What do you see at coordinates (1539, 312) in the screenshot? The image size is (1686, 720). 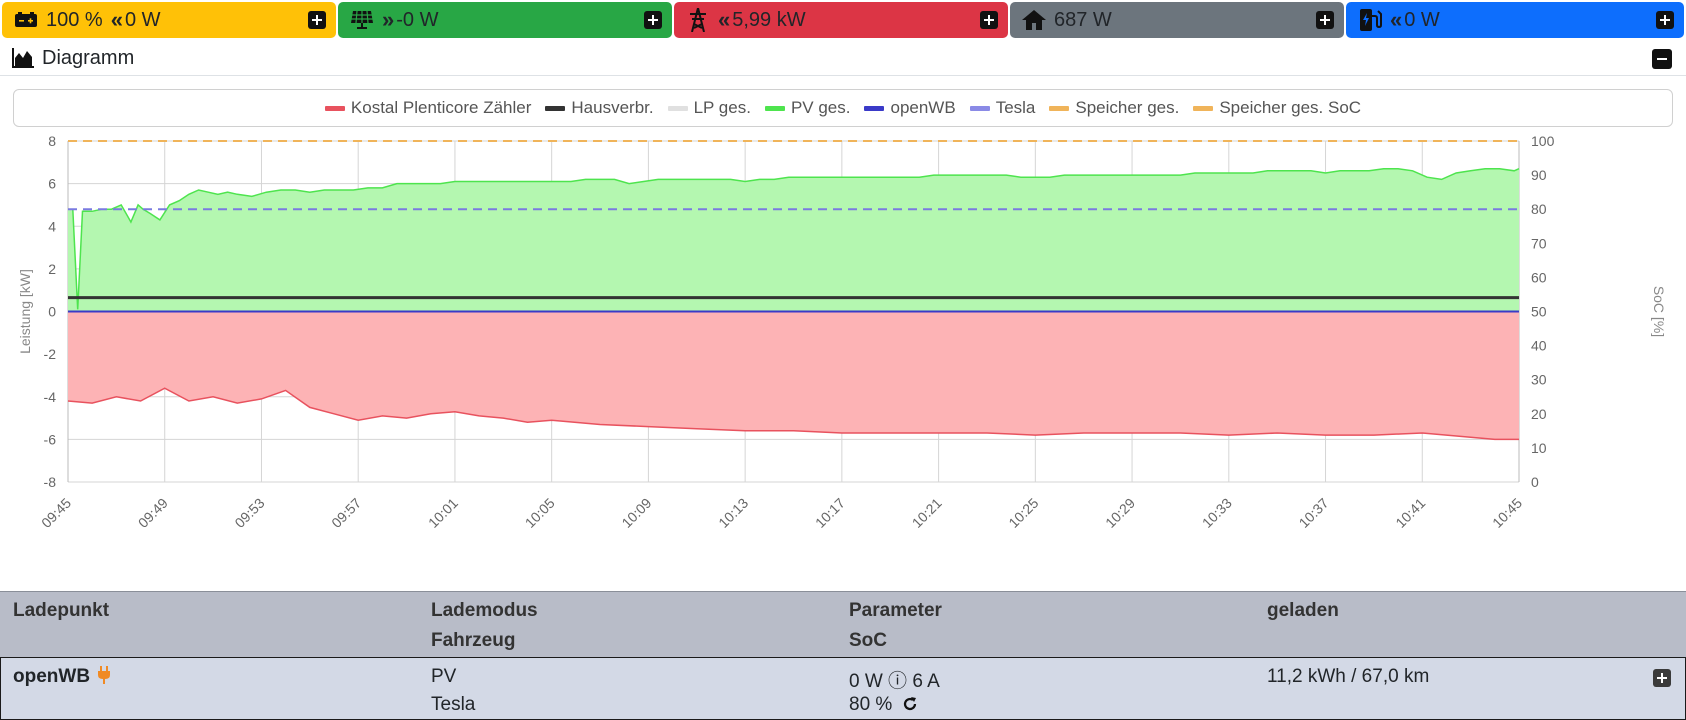 I see `y2-tick-label: 50` at bounding box center [1539, 312].